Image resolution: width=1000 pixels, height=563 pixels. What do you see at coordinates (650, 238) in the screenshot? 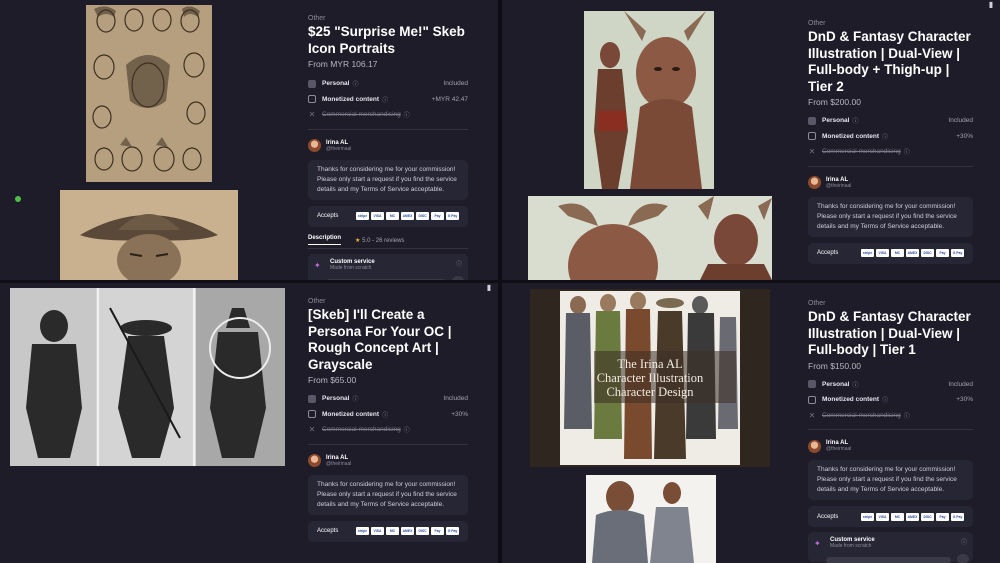
I see `art-demon-closeup` at bounding box center [650, 238].